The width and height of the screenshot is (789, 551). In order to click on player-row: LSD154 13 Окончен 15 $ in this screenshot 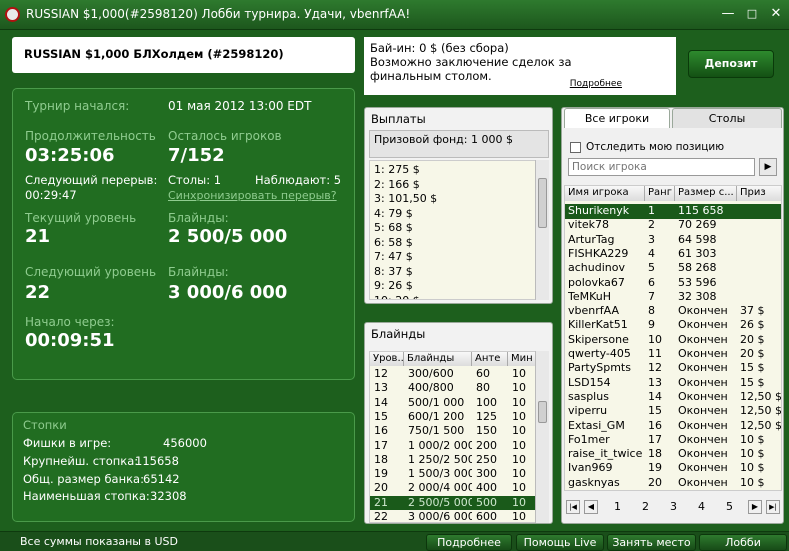, I will do `click(673, 383)`.